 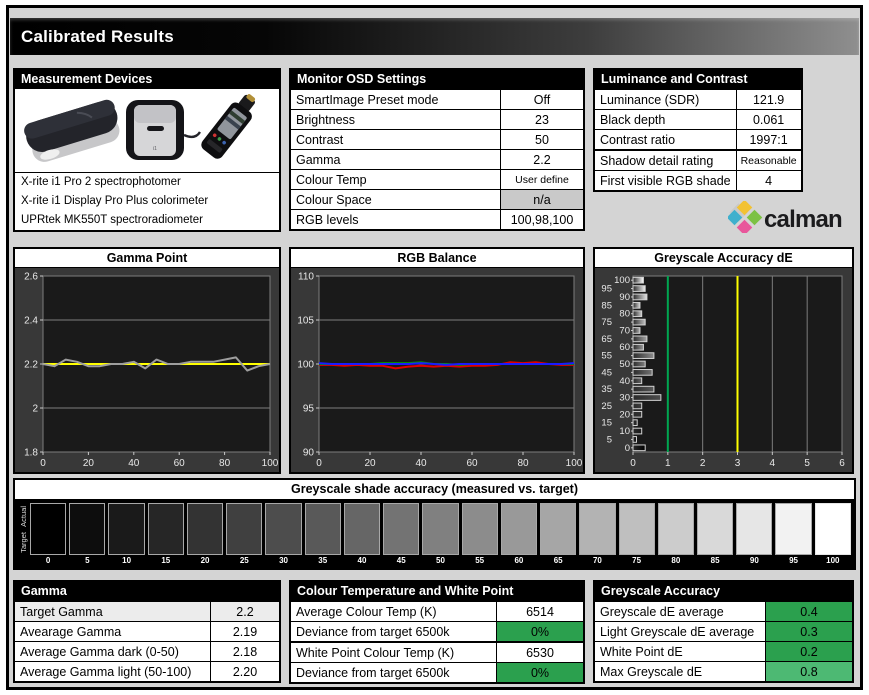 What do you see at coordinates (541, 199) in the screenshot?
I see `row-value: n/a` at bounding box center [541, 199].